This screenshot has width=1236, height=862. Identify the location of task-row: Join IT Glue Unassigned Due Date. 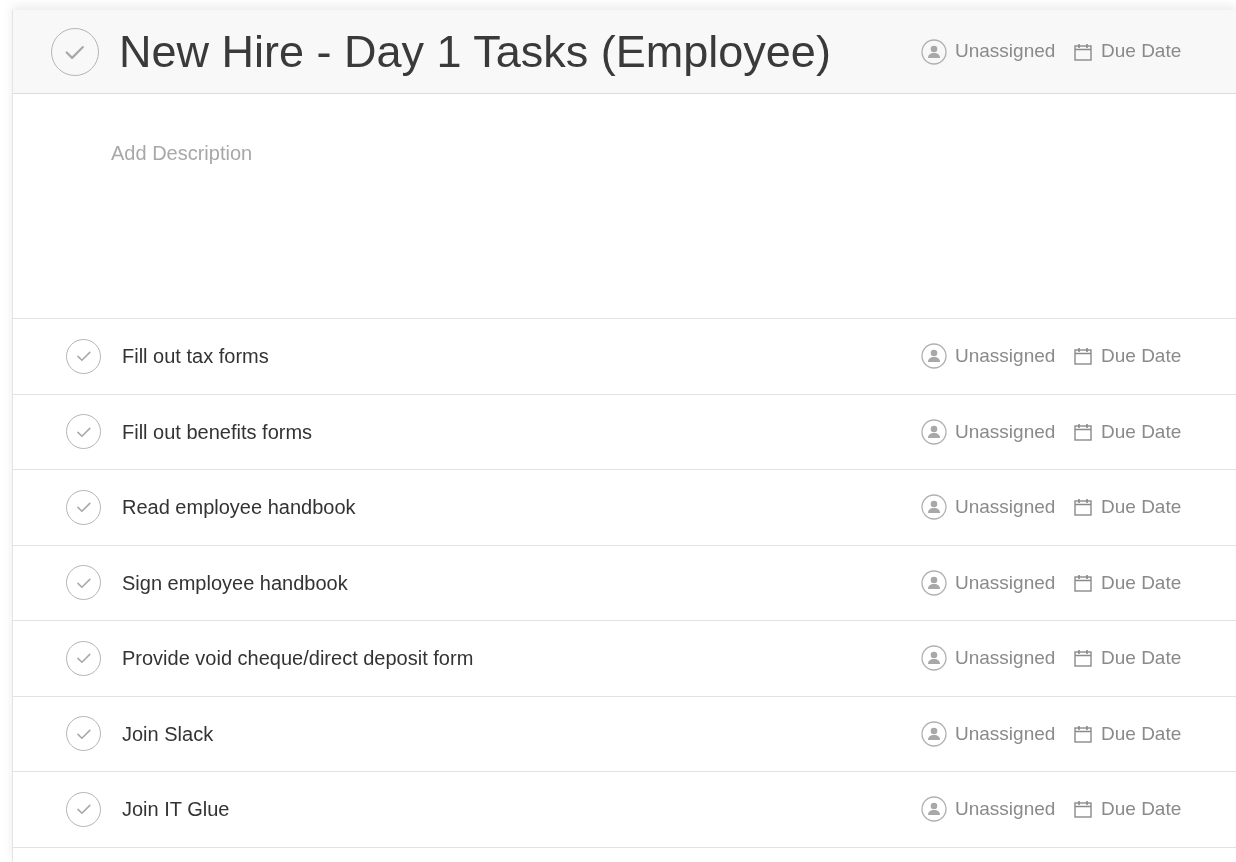
(624, 809).